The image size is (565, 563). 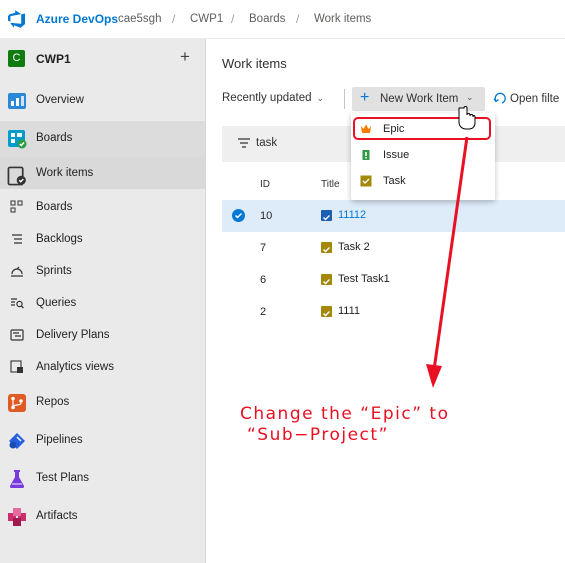 What do you see at coordinates (393, 280) in the screenshot?
I see `table-row: 6 Test Task1` at bounding box center [393, 280].